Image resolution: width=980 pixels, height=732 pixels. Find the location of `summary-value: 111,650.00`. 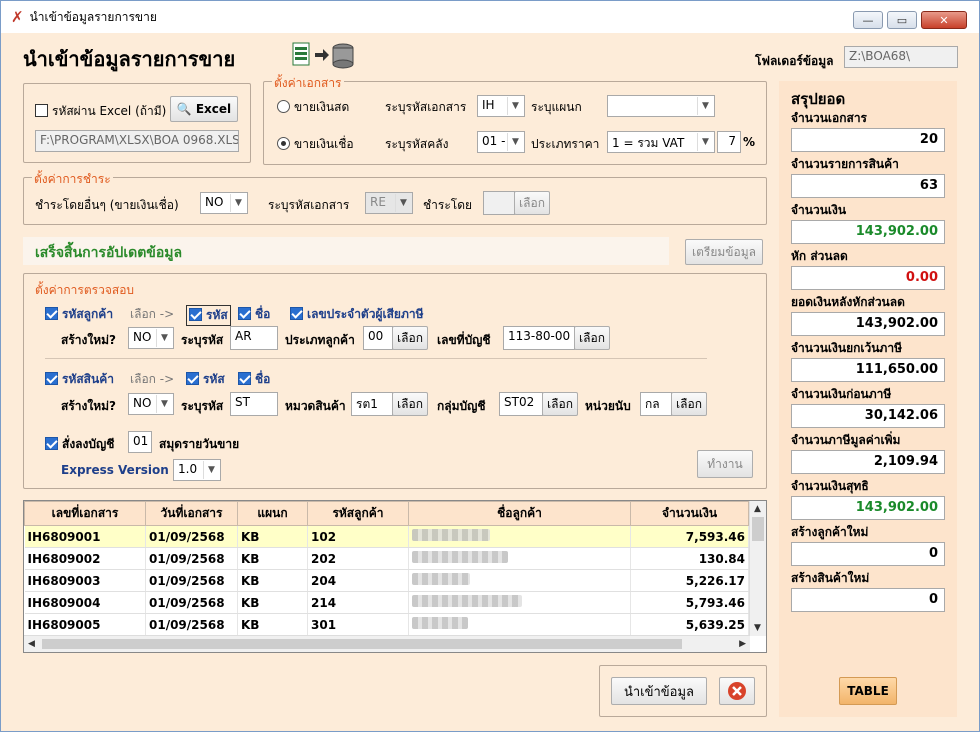

summary-value: 111,650.00 is located at coordinates (868, 370).